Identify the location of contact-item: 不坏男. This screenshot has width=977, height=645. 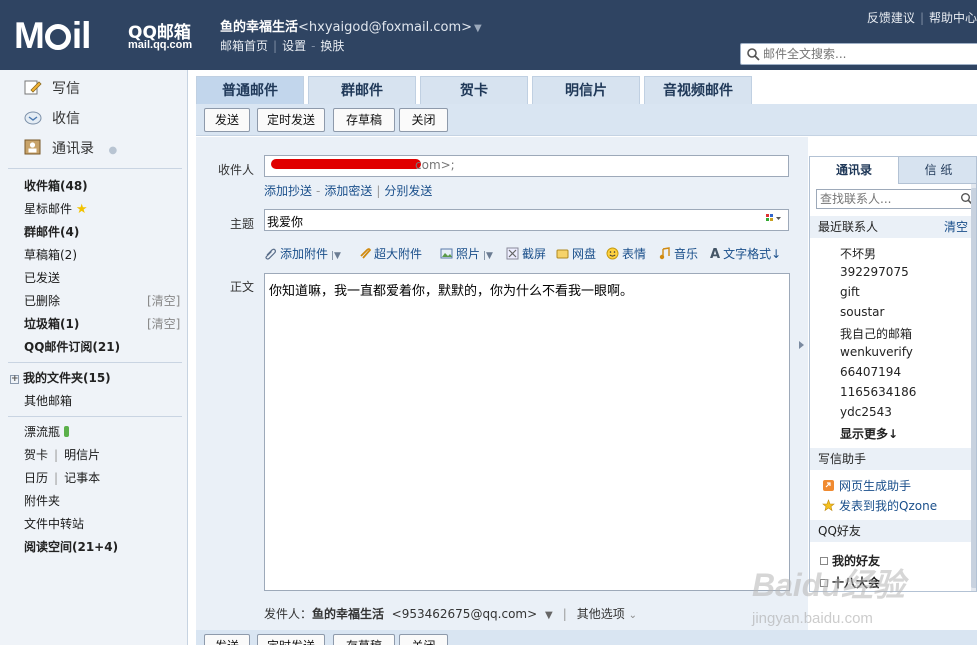
(858, 253).